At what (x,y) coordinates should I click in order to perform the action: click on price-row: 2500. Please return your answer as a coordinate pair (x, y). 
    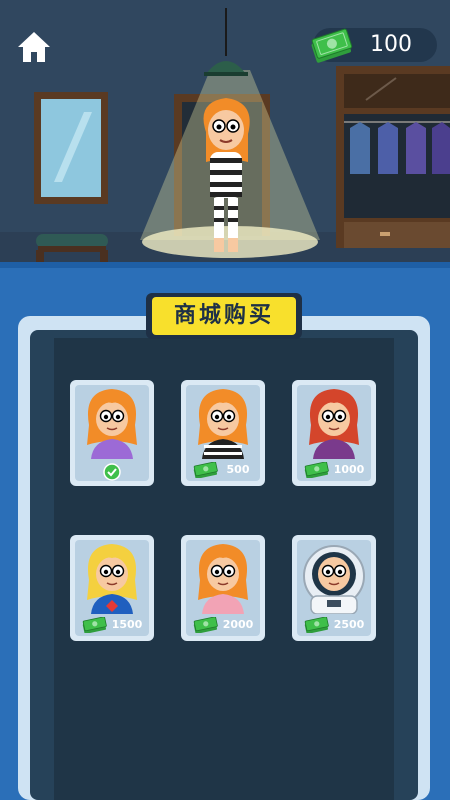
    Looking at the image, I should click on (334, 625).